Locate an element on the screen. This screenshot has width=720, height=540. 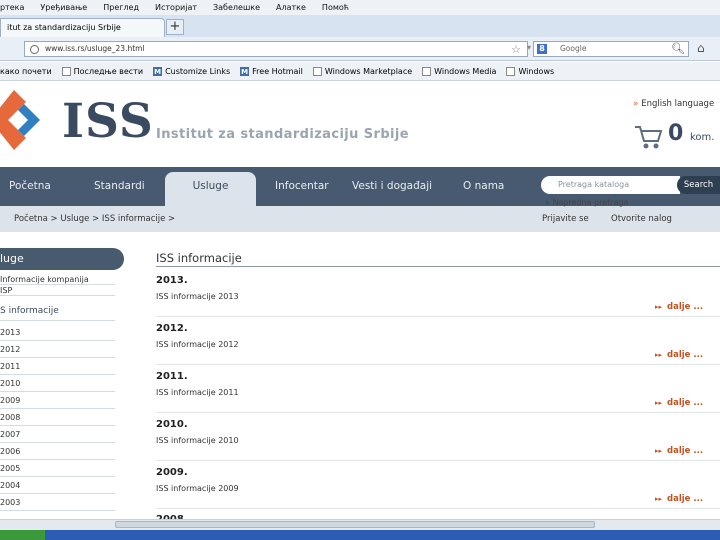
sidebar-item: ISP is located at coordinates (57, 291).